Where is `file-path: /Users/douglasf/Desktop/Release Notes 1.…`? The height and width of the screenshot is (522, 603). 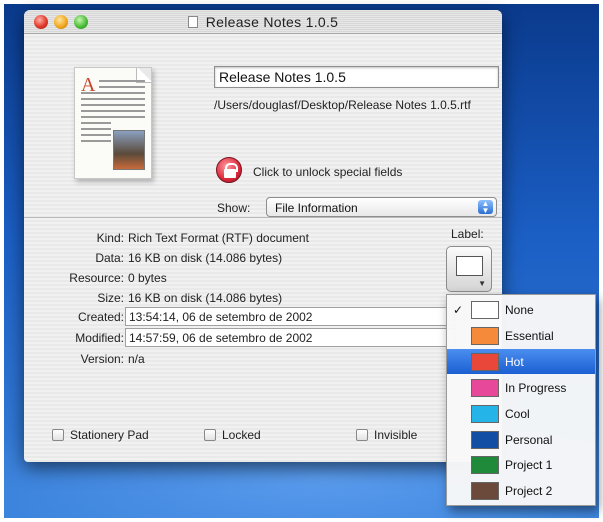
file-path: /Users/douglasf/Desktop/Release Notes 1.… is located at coordinates (342, 105).